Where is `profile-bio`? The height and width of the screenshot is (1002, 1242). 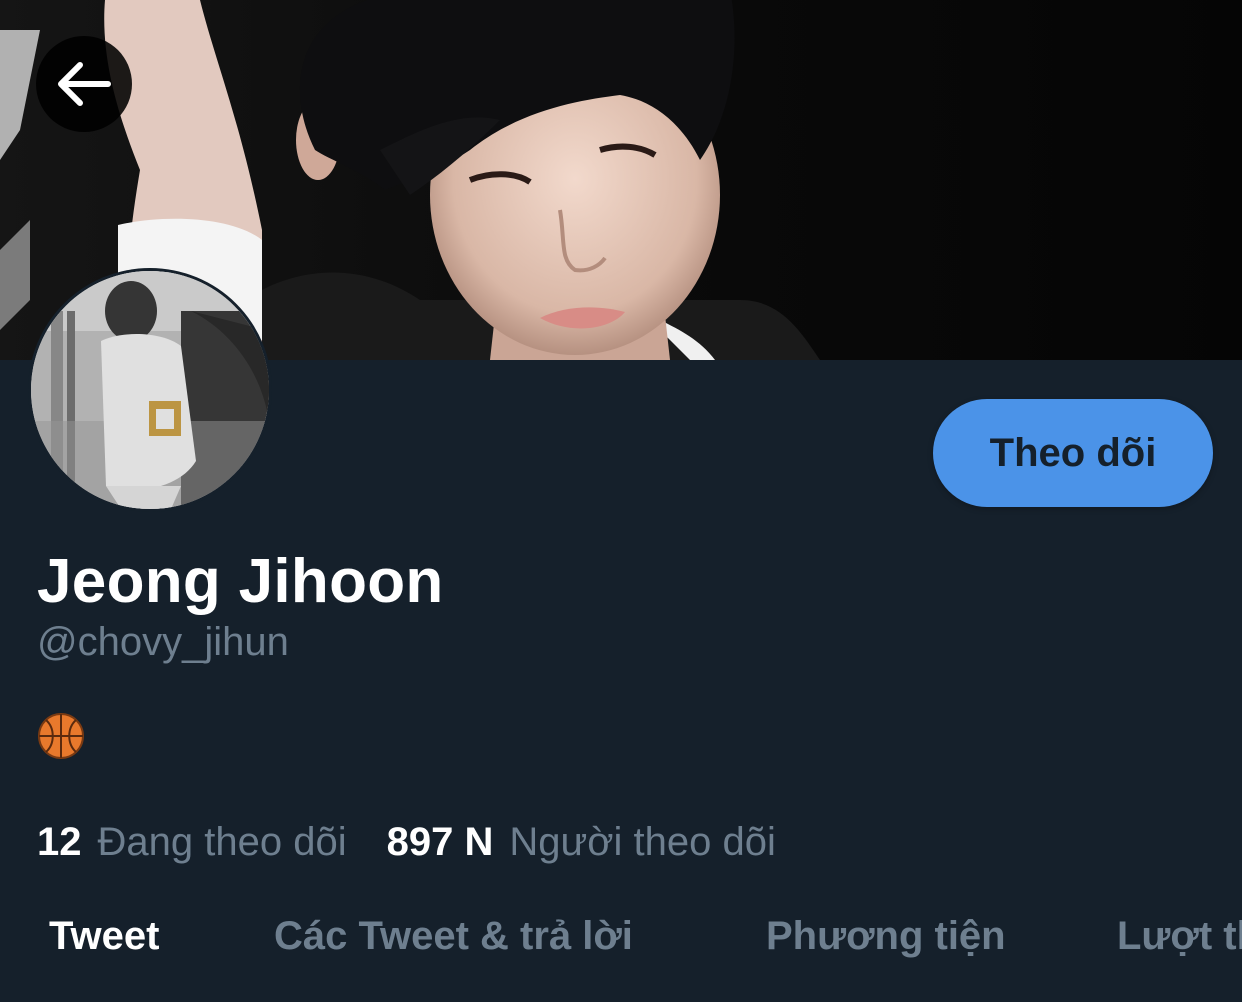
profile-bio is located at coordinates (61, 736).